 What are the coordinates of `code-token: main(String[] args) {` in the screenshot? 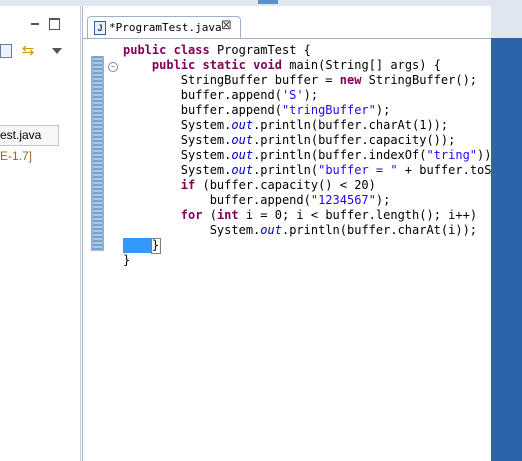 It's located at (361, 65).